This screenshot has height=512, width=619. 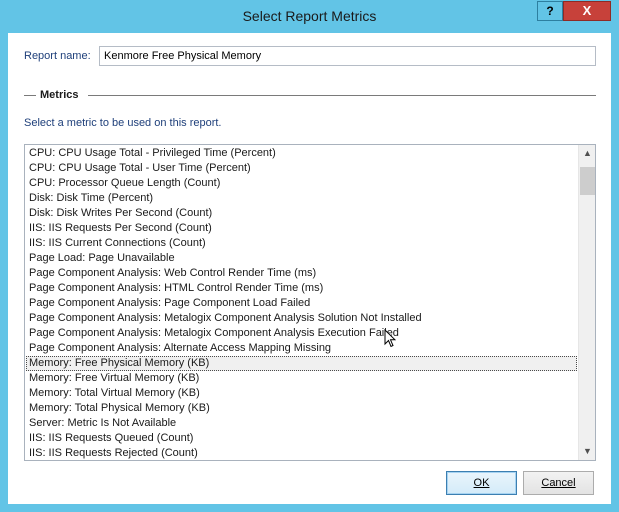 What do you see at coordinates (301, 438) in the screenshot?
I see `list-item: IIS: IIS Requests Queued (Count)` at bounding box center [301, 438].